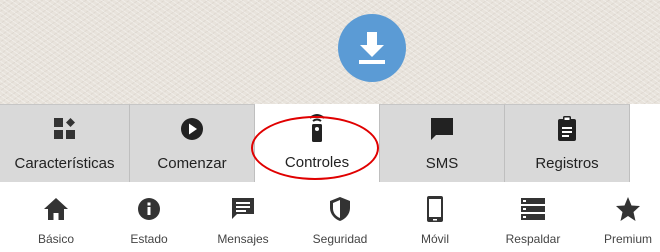 The height and width of the screenshot is (252, 660). I want to click on nav-label: Seguridad, so click(340, 239).